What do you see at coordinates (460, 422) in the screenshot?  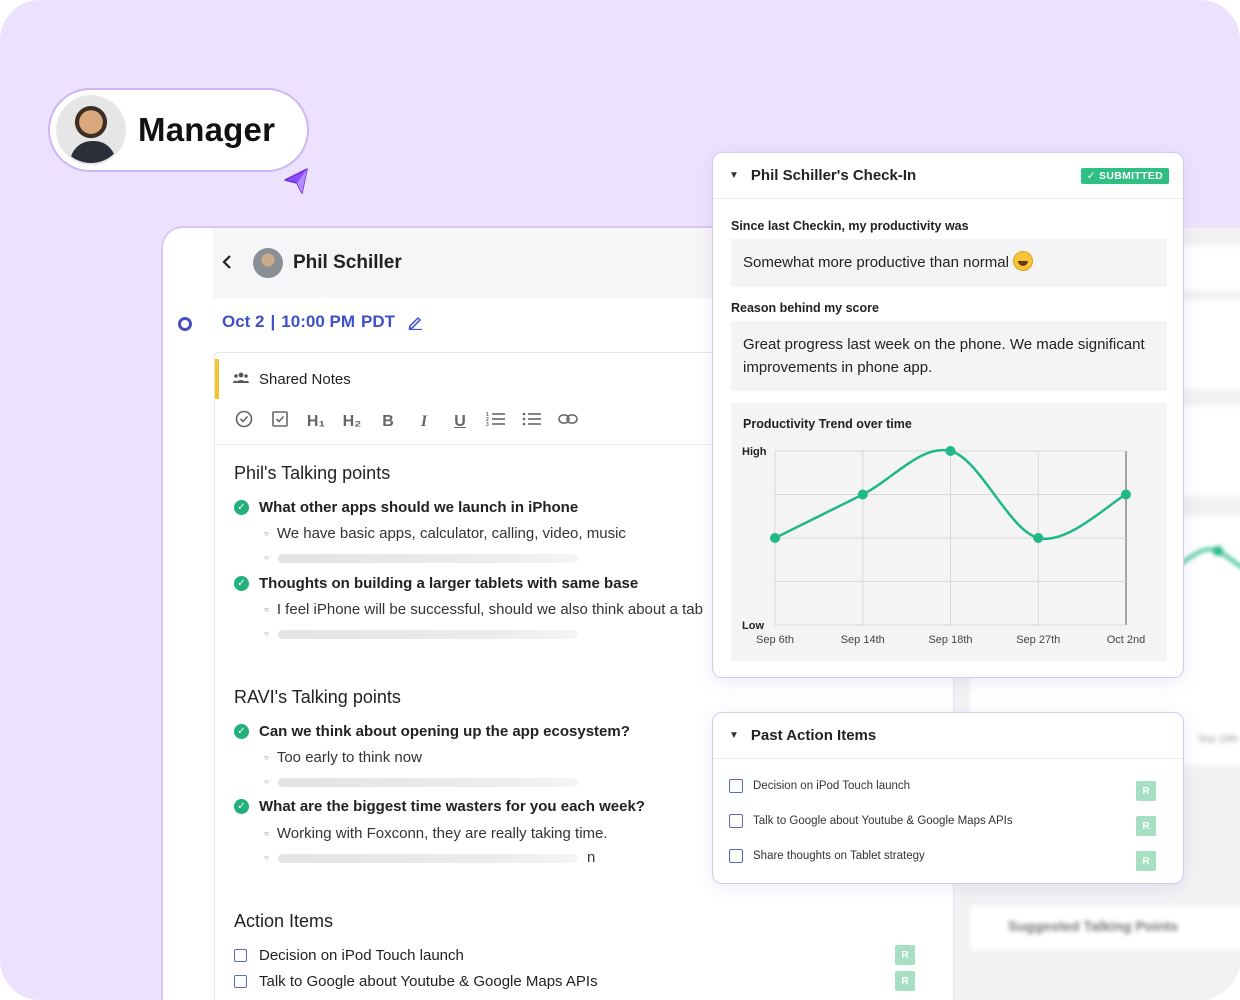 I see `underline-icon: U` at bounding box center [460, 422].